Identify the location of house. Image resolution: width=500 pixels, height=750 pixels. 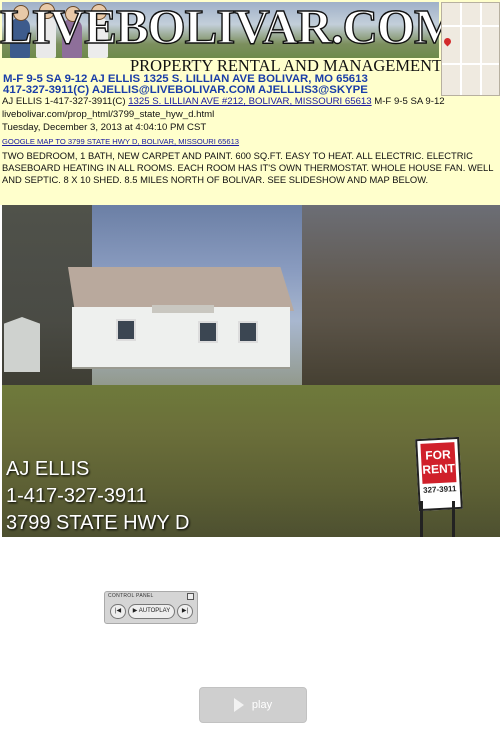
(181, 338).